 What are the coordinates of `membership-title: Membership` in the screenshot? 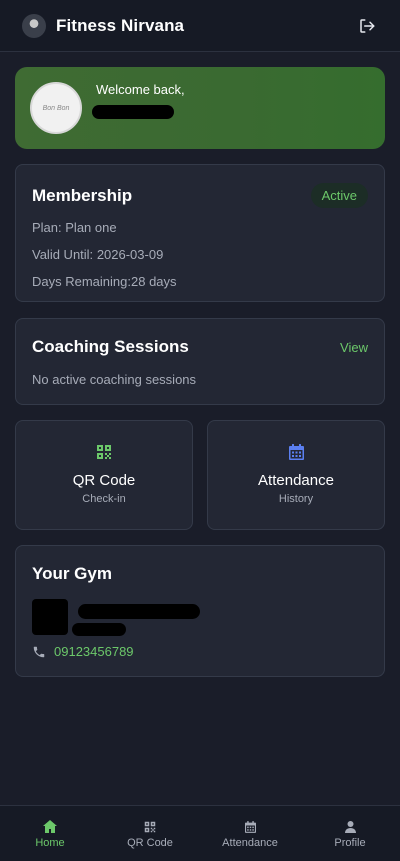 It's located at (82, 195).